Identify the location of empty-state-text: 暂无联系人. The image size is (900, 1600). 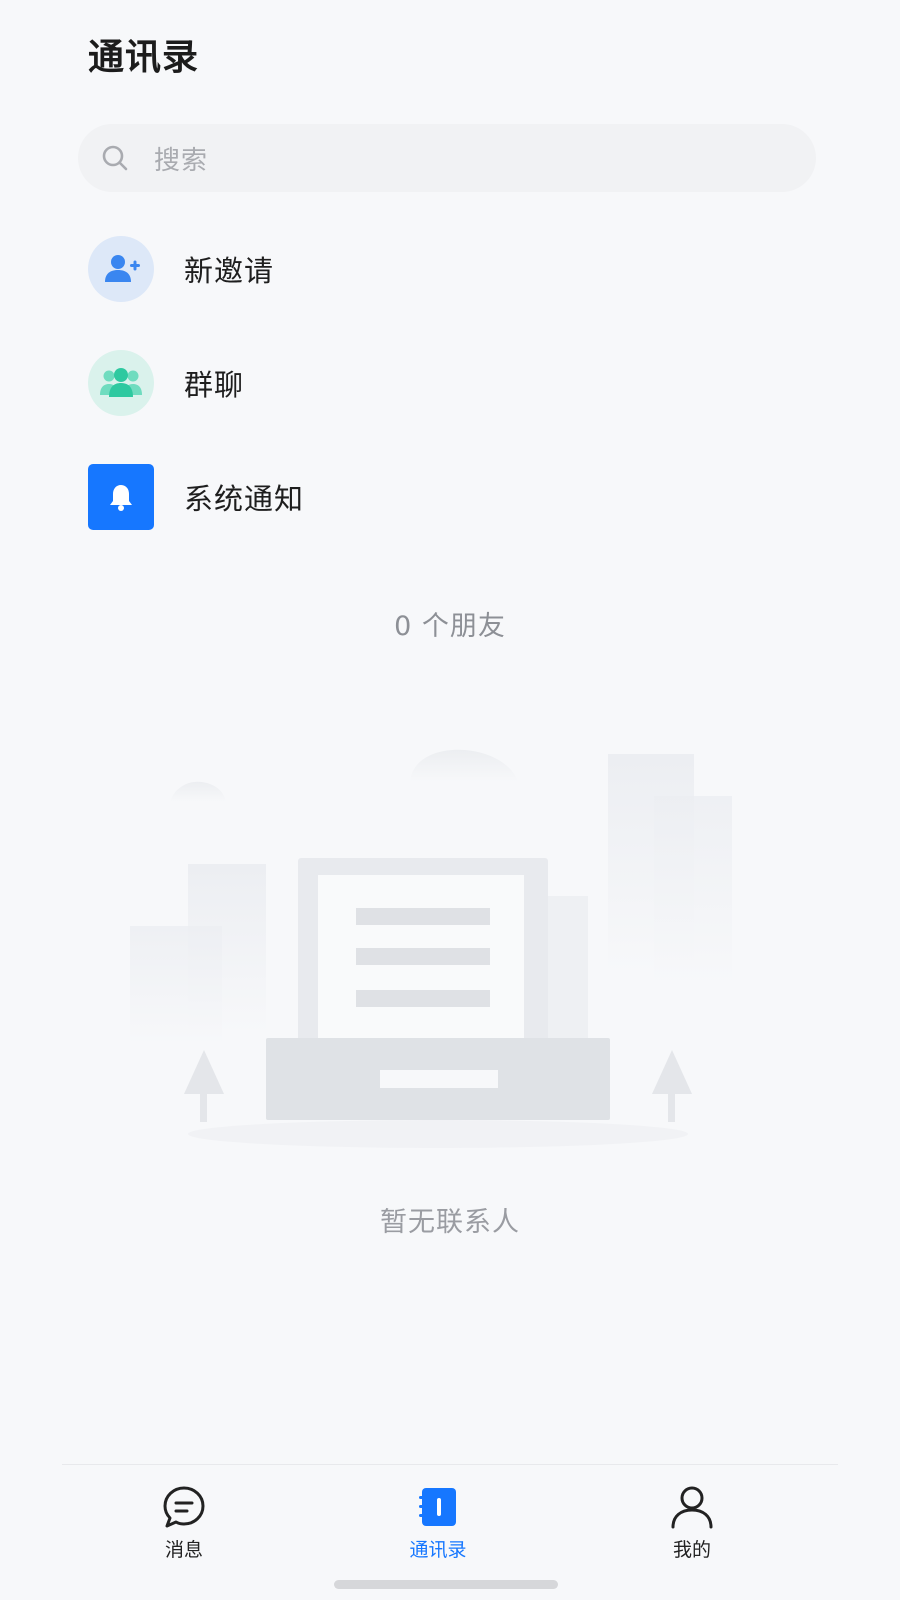
(450, 1222).